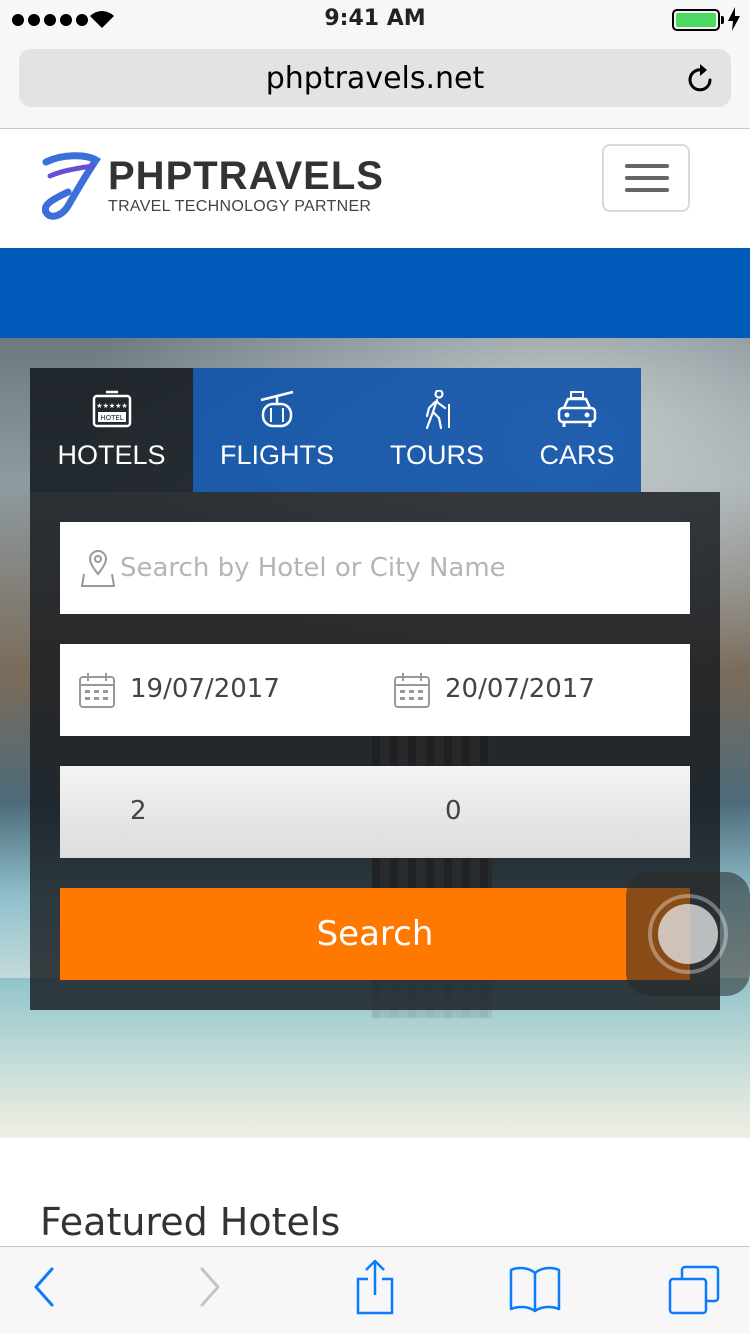 This screenshot has width=750, height=1334. Describe the element at coordinates (520, 689) in the screenshot. I see `checkout-date-value: 20/07/2017` at that location.